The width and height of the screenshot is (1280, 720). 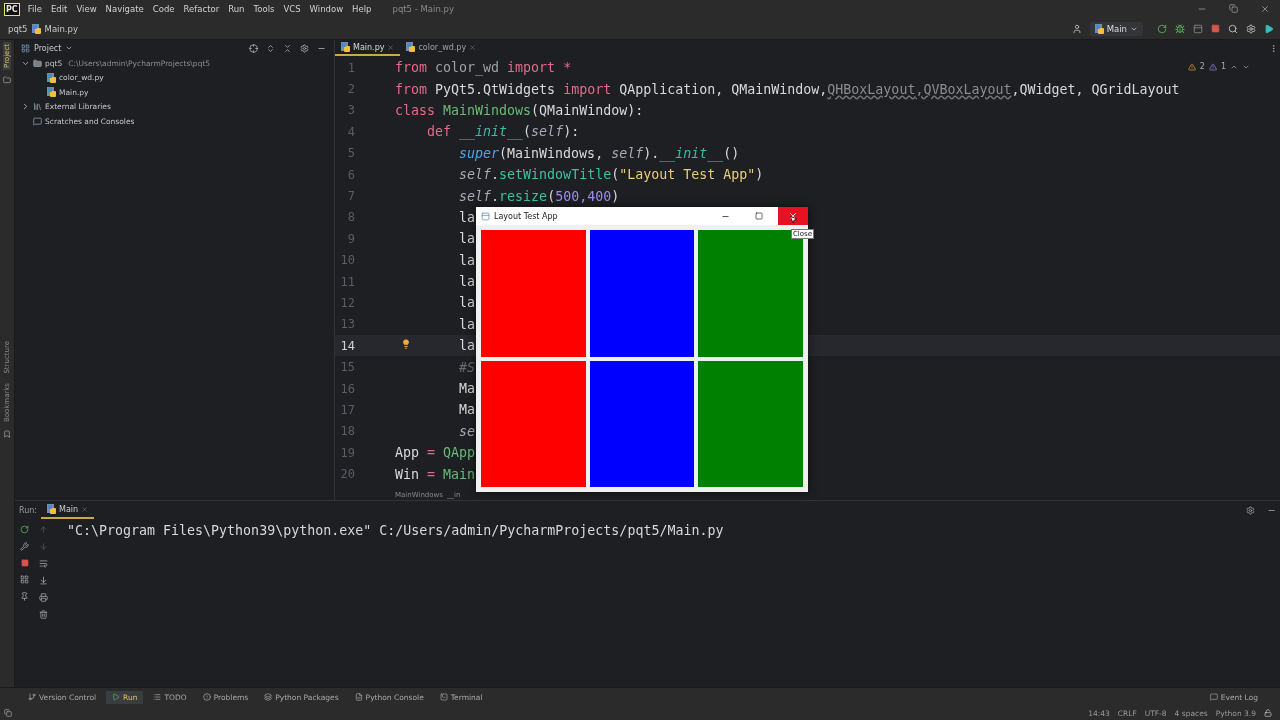 I want to click on line-number: 4, so click(x=350, y=131).